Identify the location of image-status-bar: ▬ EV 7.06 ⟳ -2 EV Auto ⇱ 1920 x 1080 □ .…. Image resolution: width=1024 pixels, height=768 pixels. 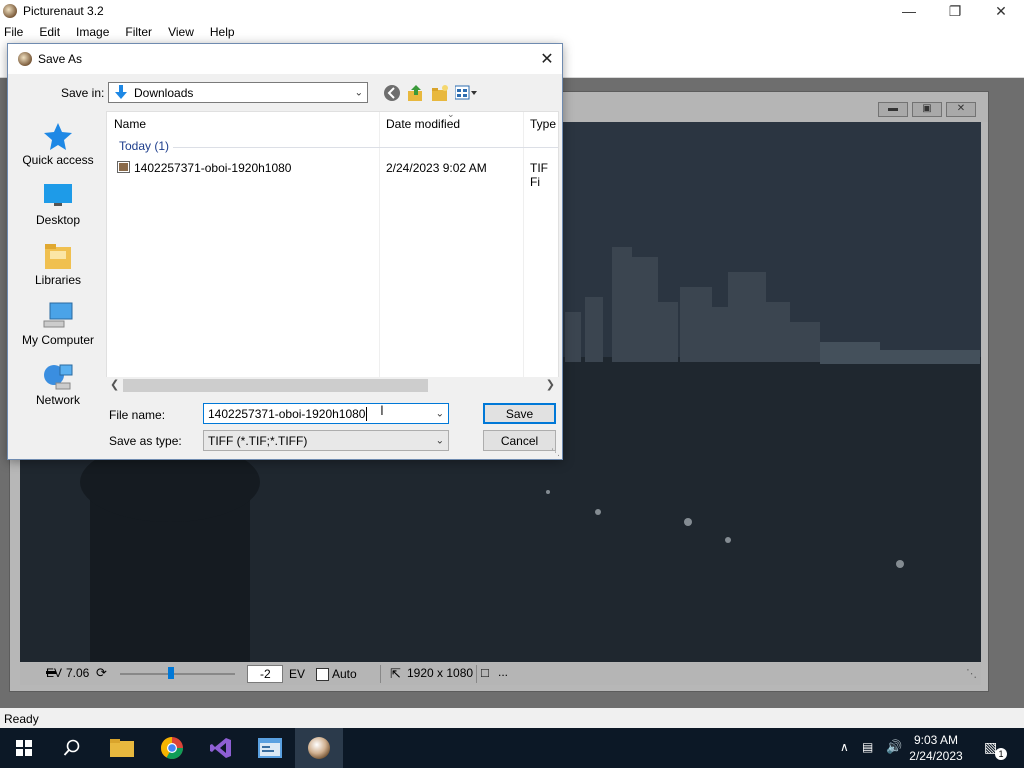
(500, 674).